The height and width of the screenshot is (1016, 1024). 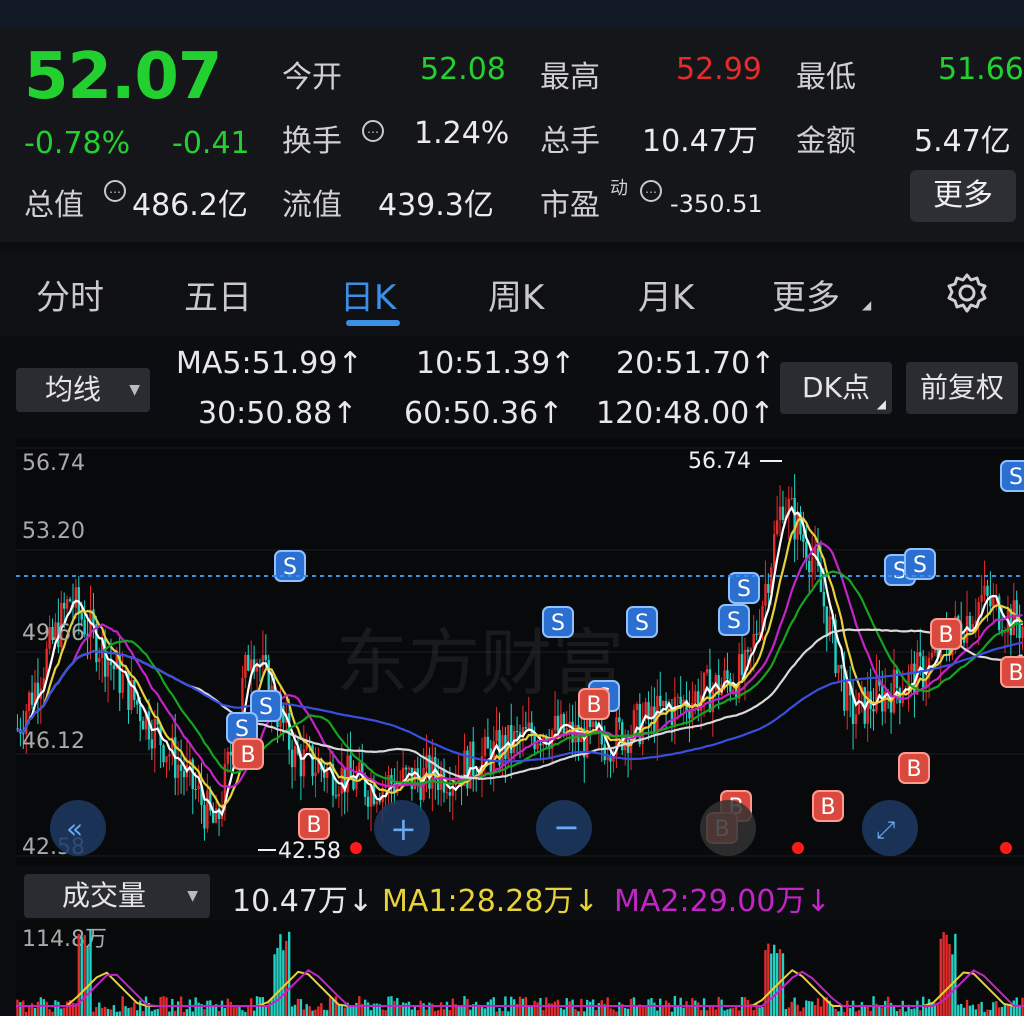 What do you see at coordinates (1006, 848) in the screenshot?
I see `event-dot` at bounding box center [1006, 848].